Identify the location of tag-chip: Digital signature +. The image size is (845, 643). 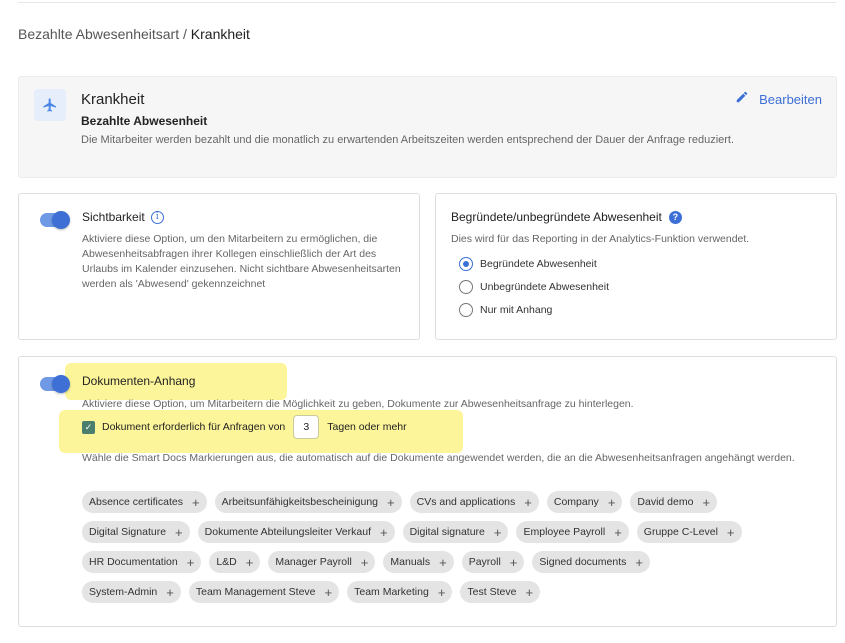
(455, 532).